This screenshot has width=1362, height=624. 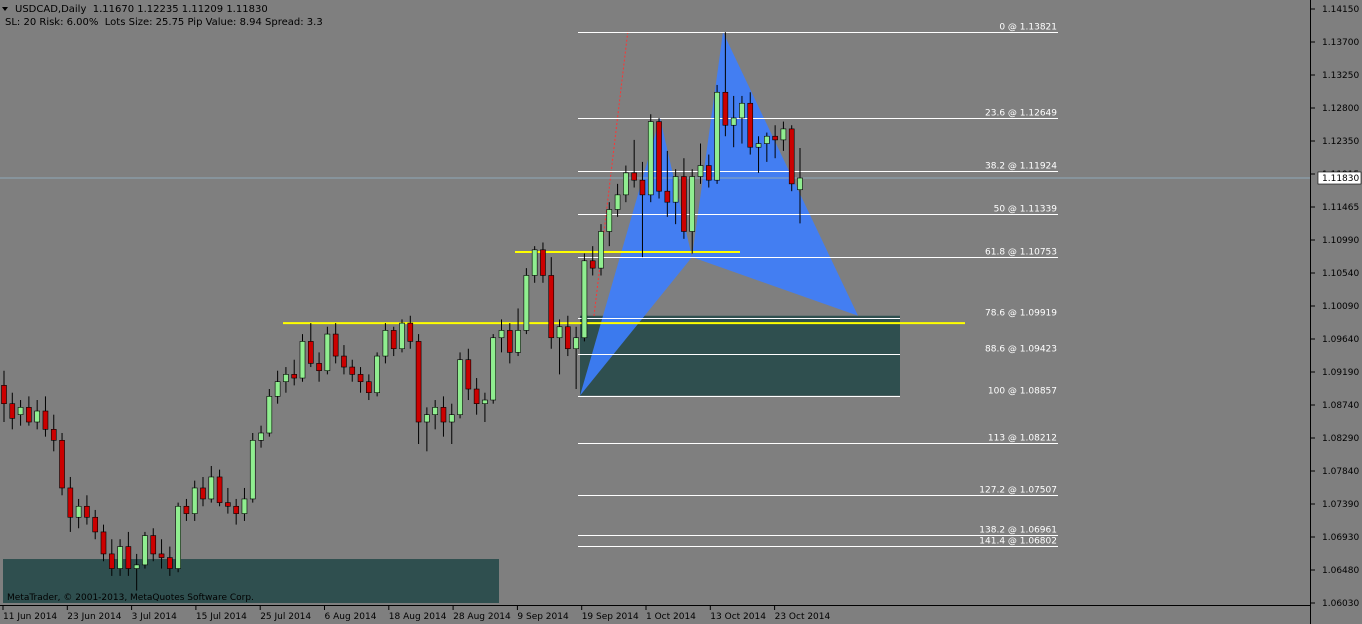 I want to click on time-tick-label: 3 Jul 2014, so click(x=154, y=617).